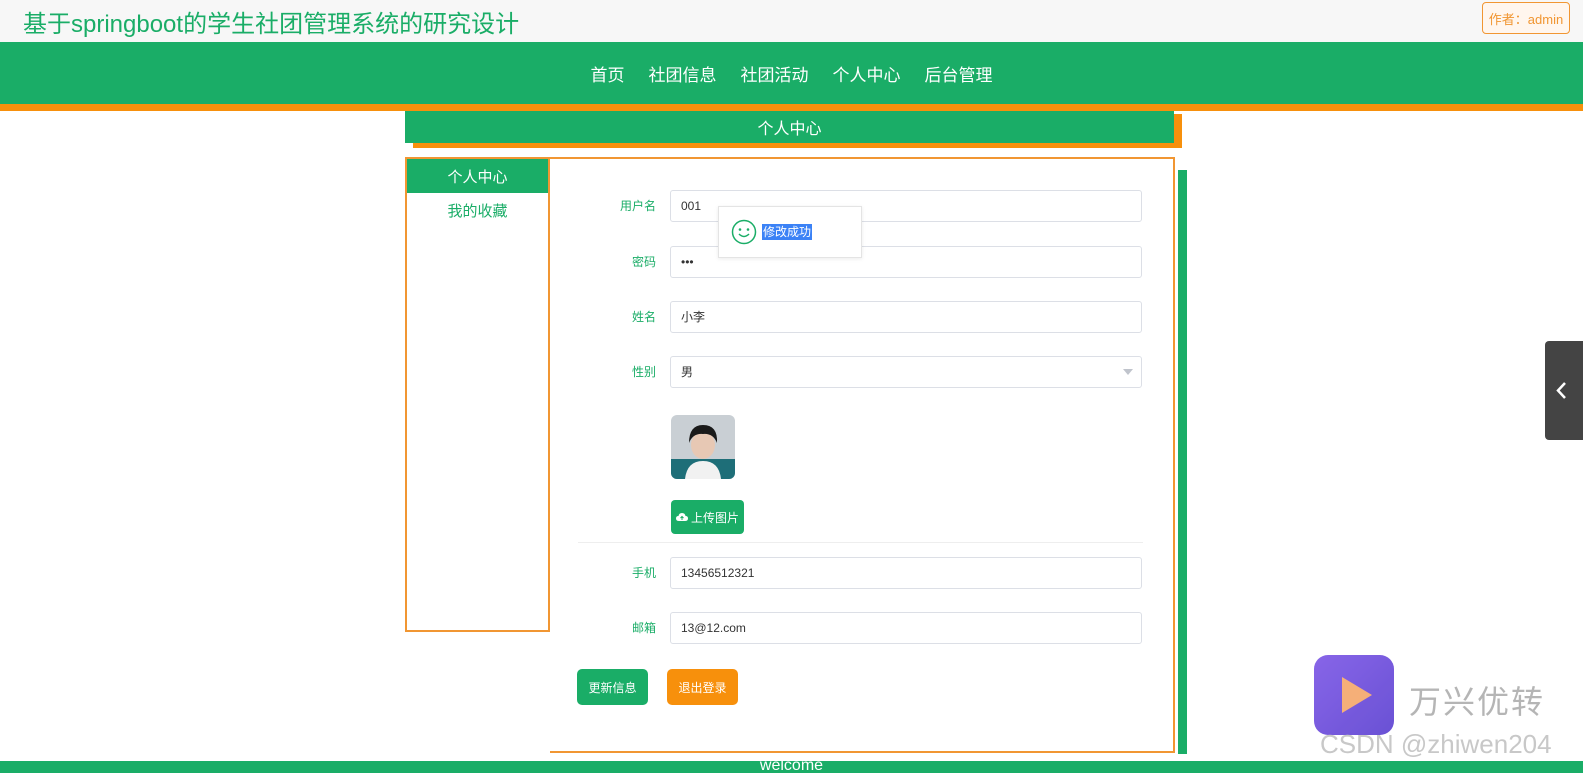 The image size is (1583, 773). Describe the element at coordinates (959, 73) in the screenshot. I see `nav-item-admin: 后台管理` at that location.